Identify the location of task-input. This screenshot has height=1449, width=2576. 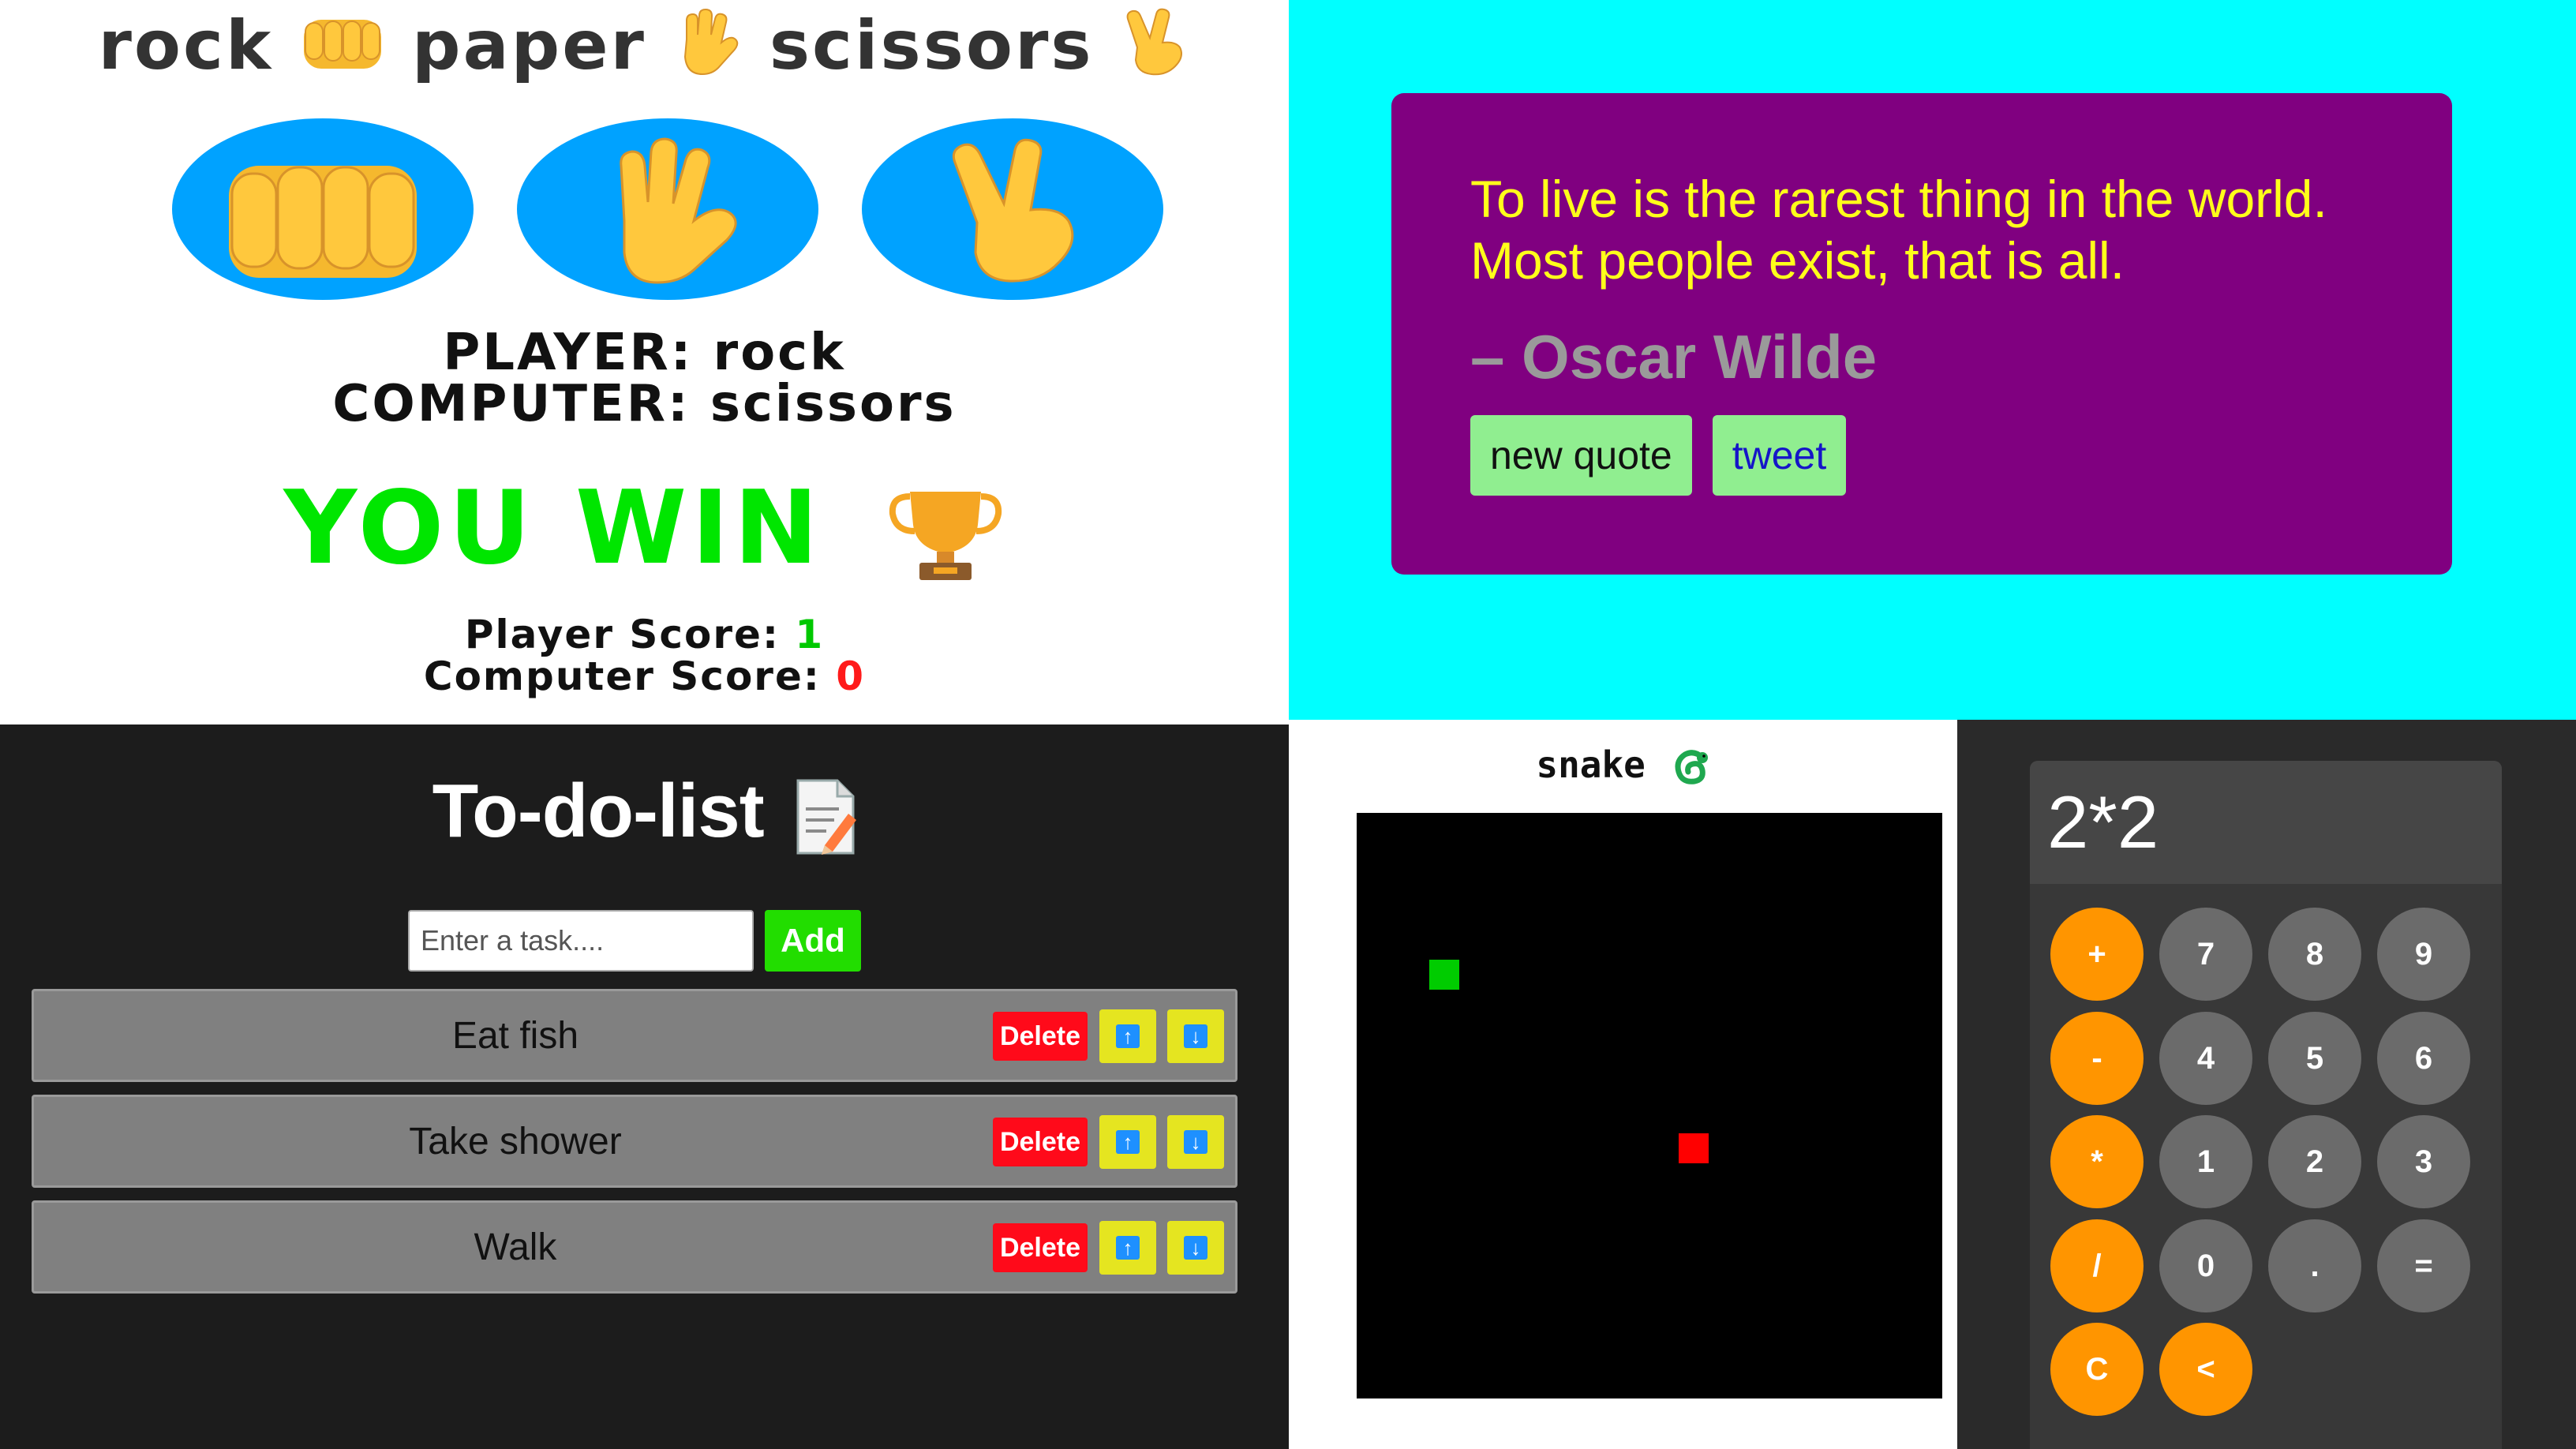
(581, 941).